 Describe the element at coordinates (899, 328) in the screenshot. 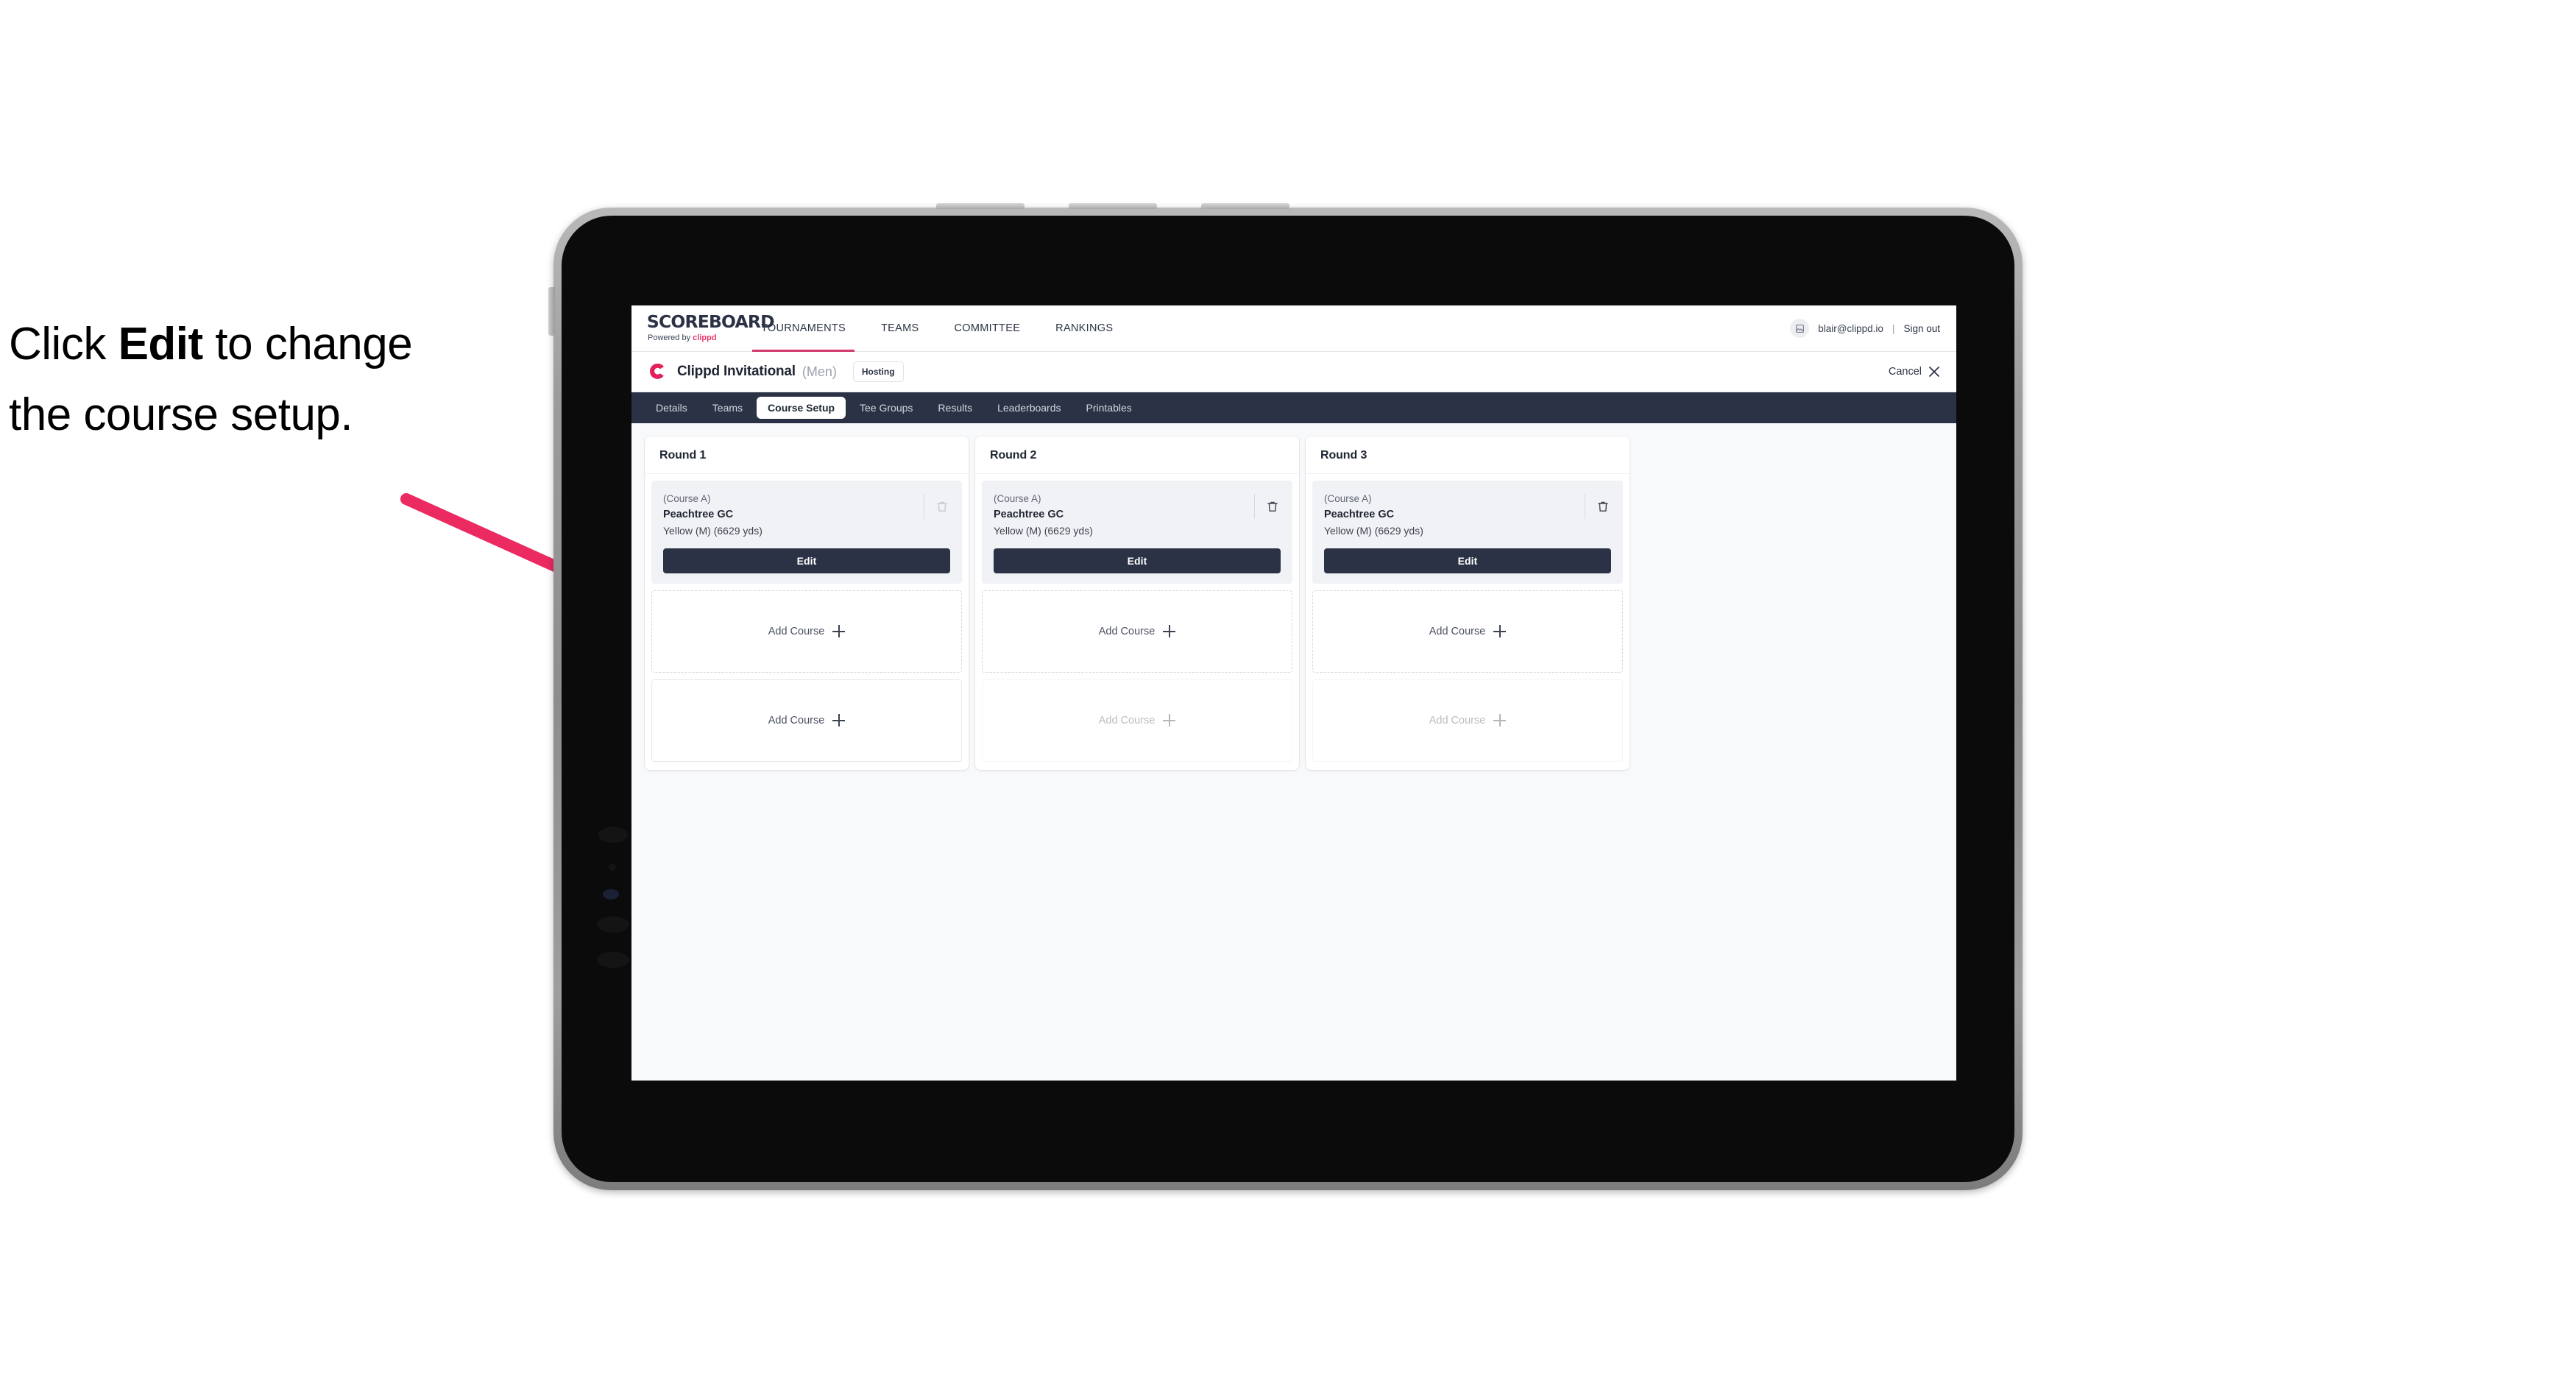

I see `nav-item-teams: TEAMS` at that location.